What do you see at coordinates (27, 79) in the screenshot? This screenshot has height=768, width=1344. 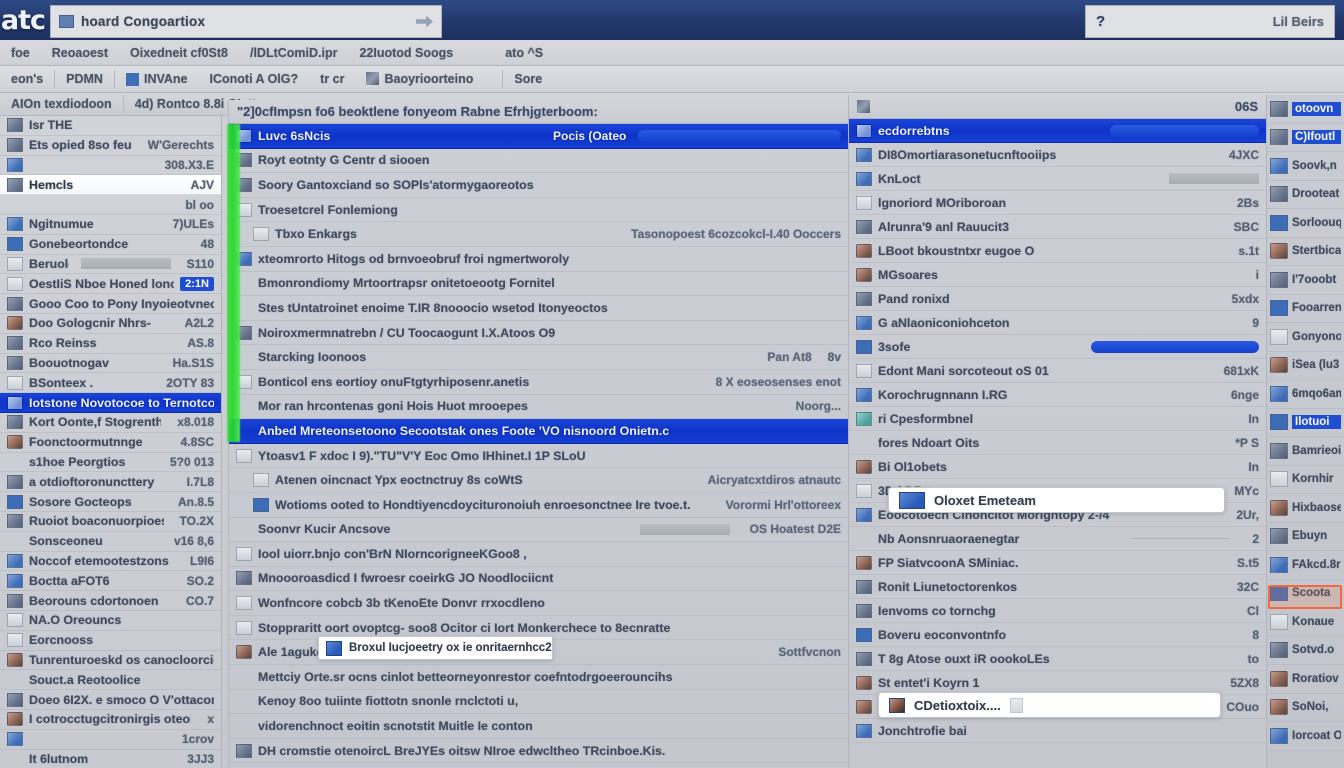 I see `toolbar-item-0: eon's` at bounding box center [27, 79].